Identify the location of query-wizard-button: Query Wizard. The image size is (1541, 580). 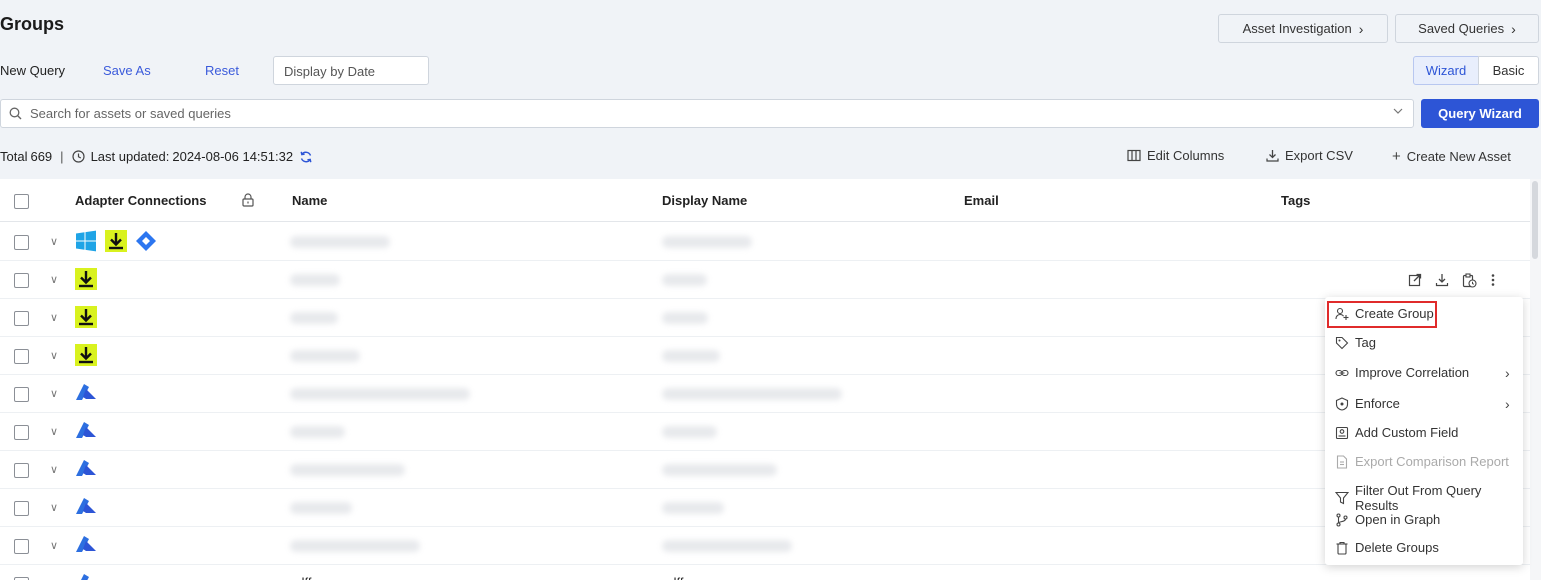
(1480, 113).